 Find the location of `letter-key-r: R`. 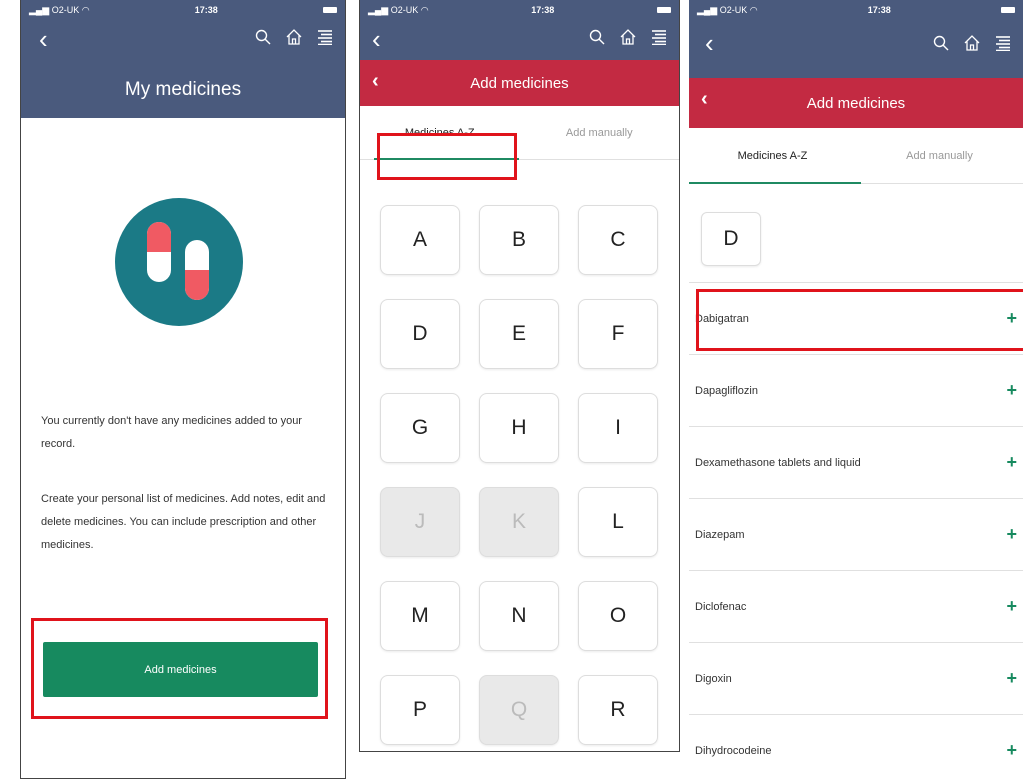

letter-key-r: R is located at coordinates (618, 710).